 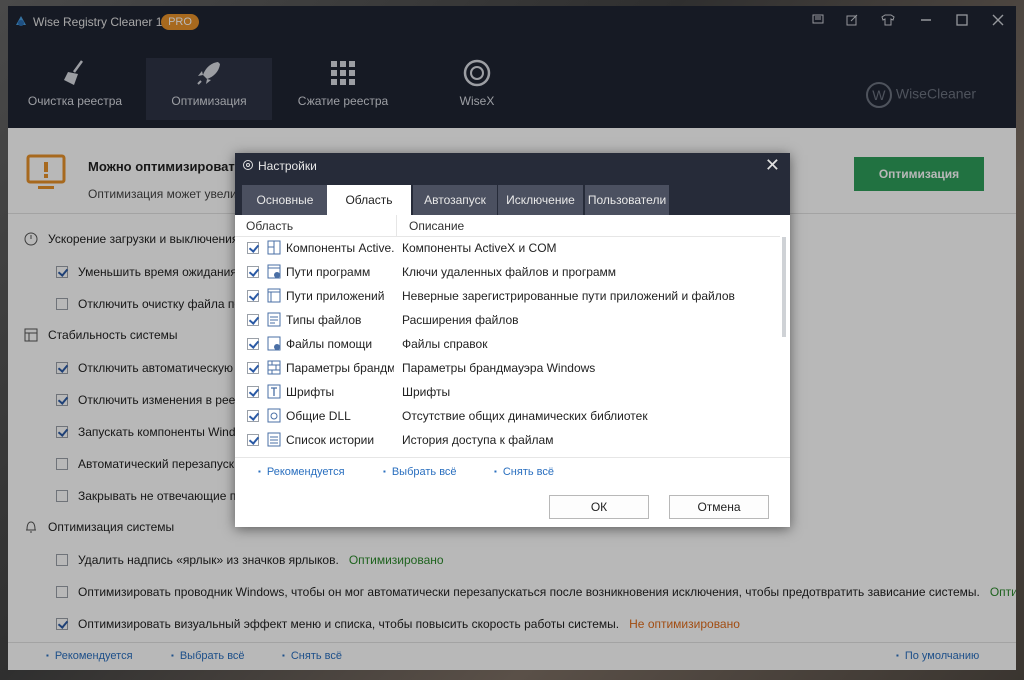 I want to click on activex-icon, so click(x=274, y=247).